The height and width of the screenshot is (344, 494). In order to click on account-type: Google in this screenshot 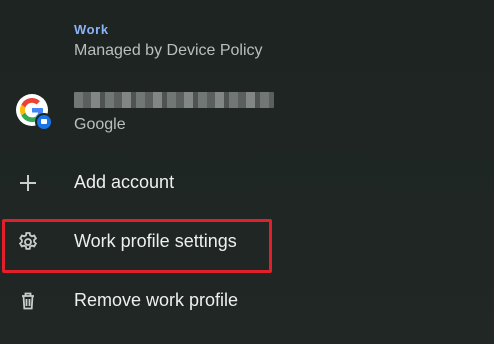, I will do `click(100, 124)`.